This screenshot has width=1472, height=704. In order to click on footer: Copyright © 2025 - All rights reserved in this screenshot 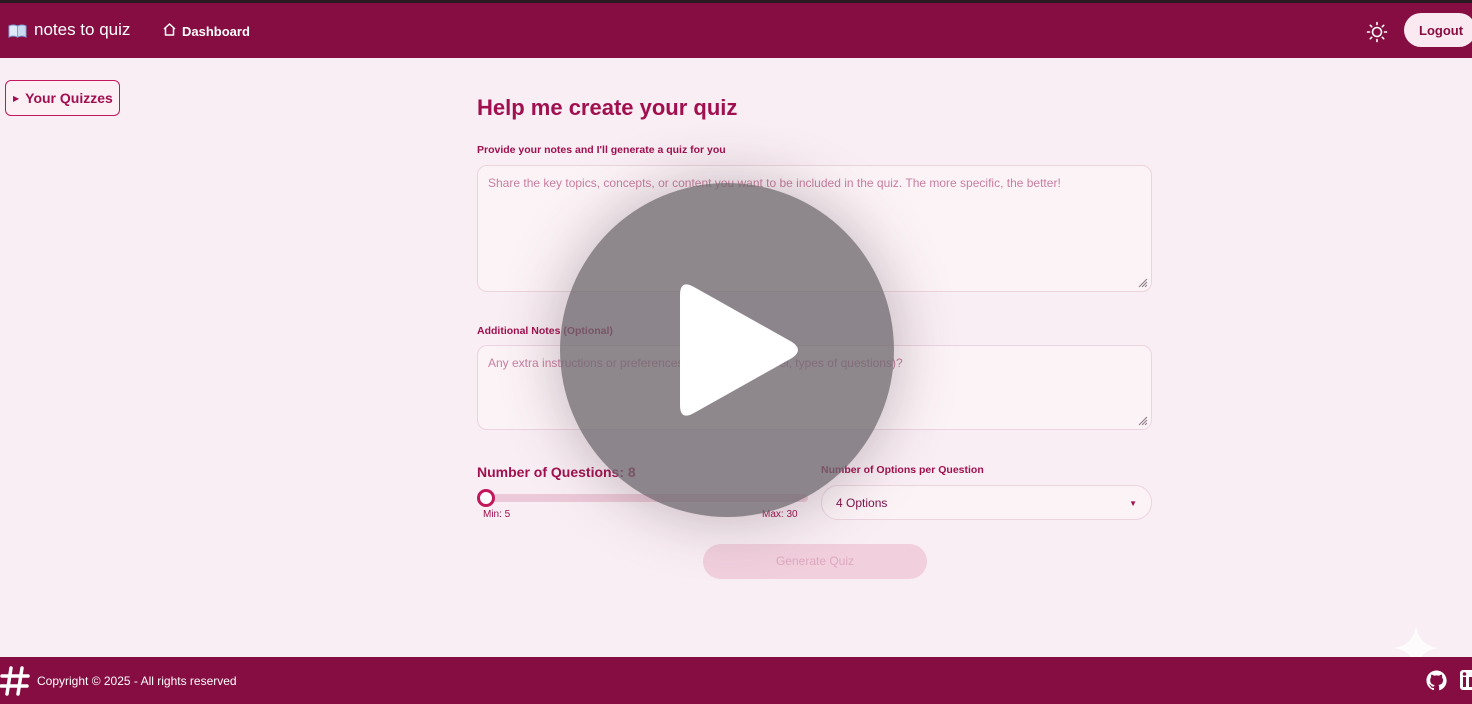, I will do `click(736, 680)`.